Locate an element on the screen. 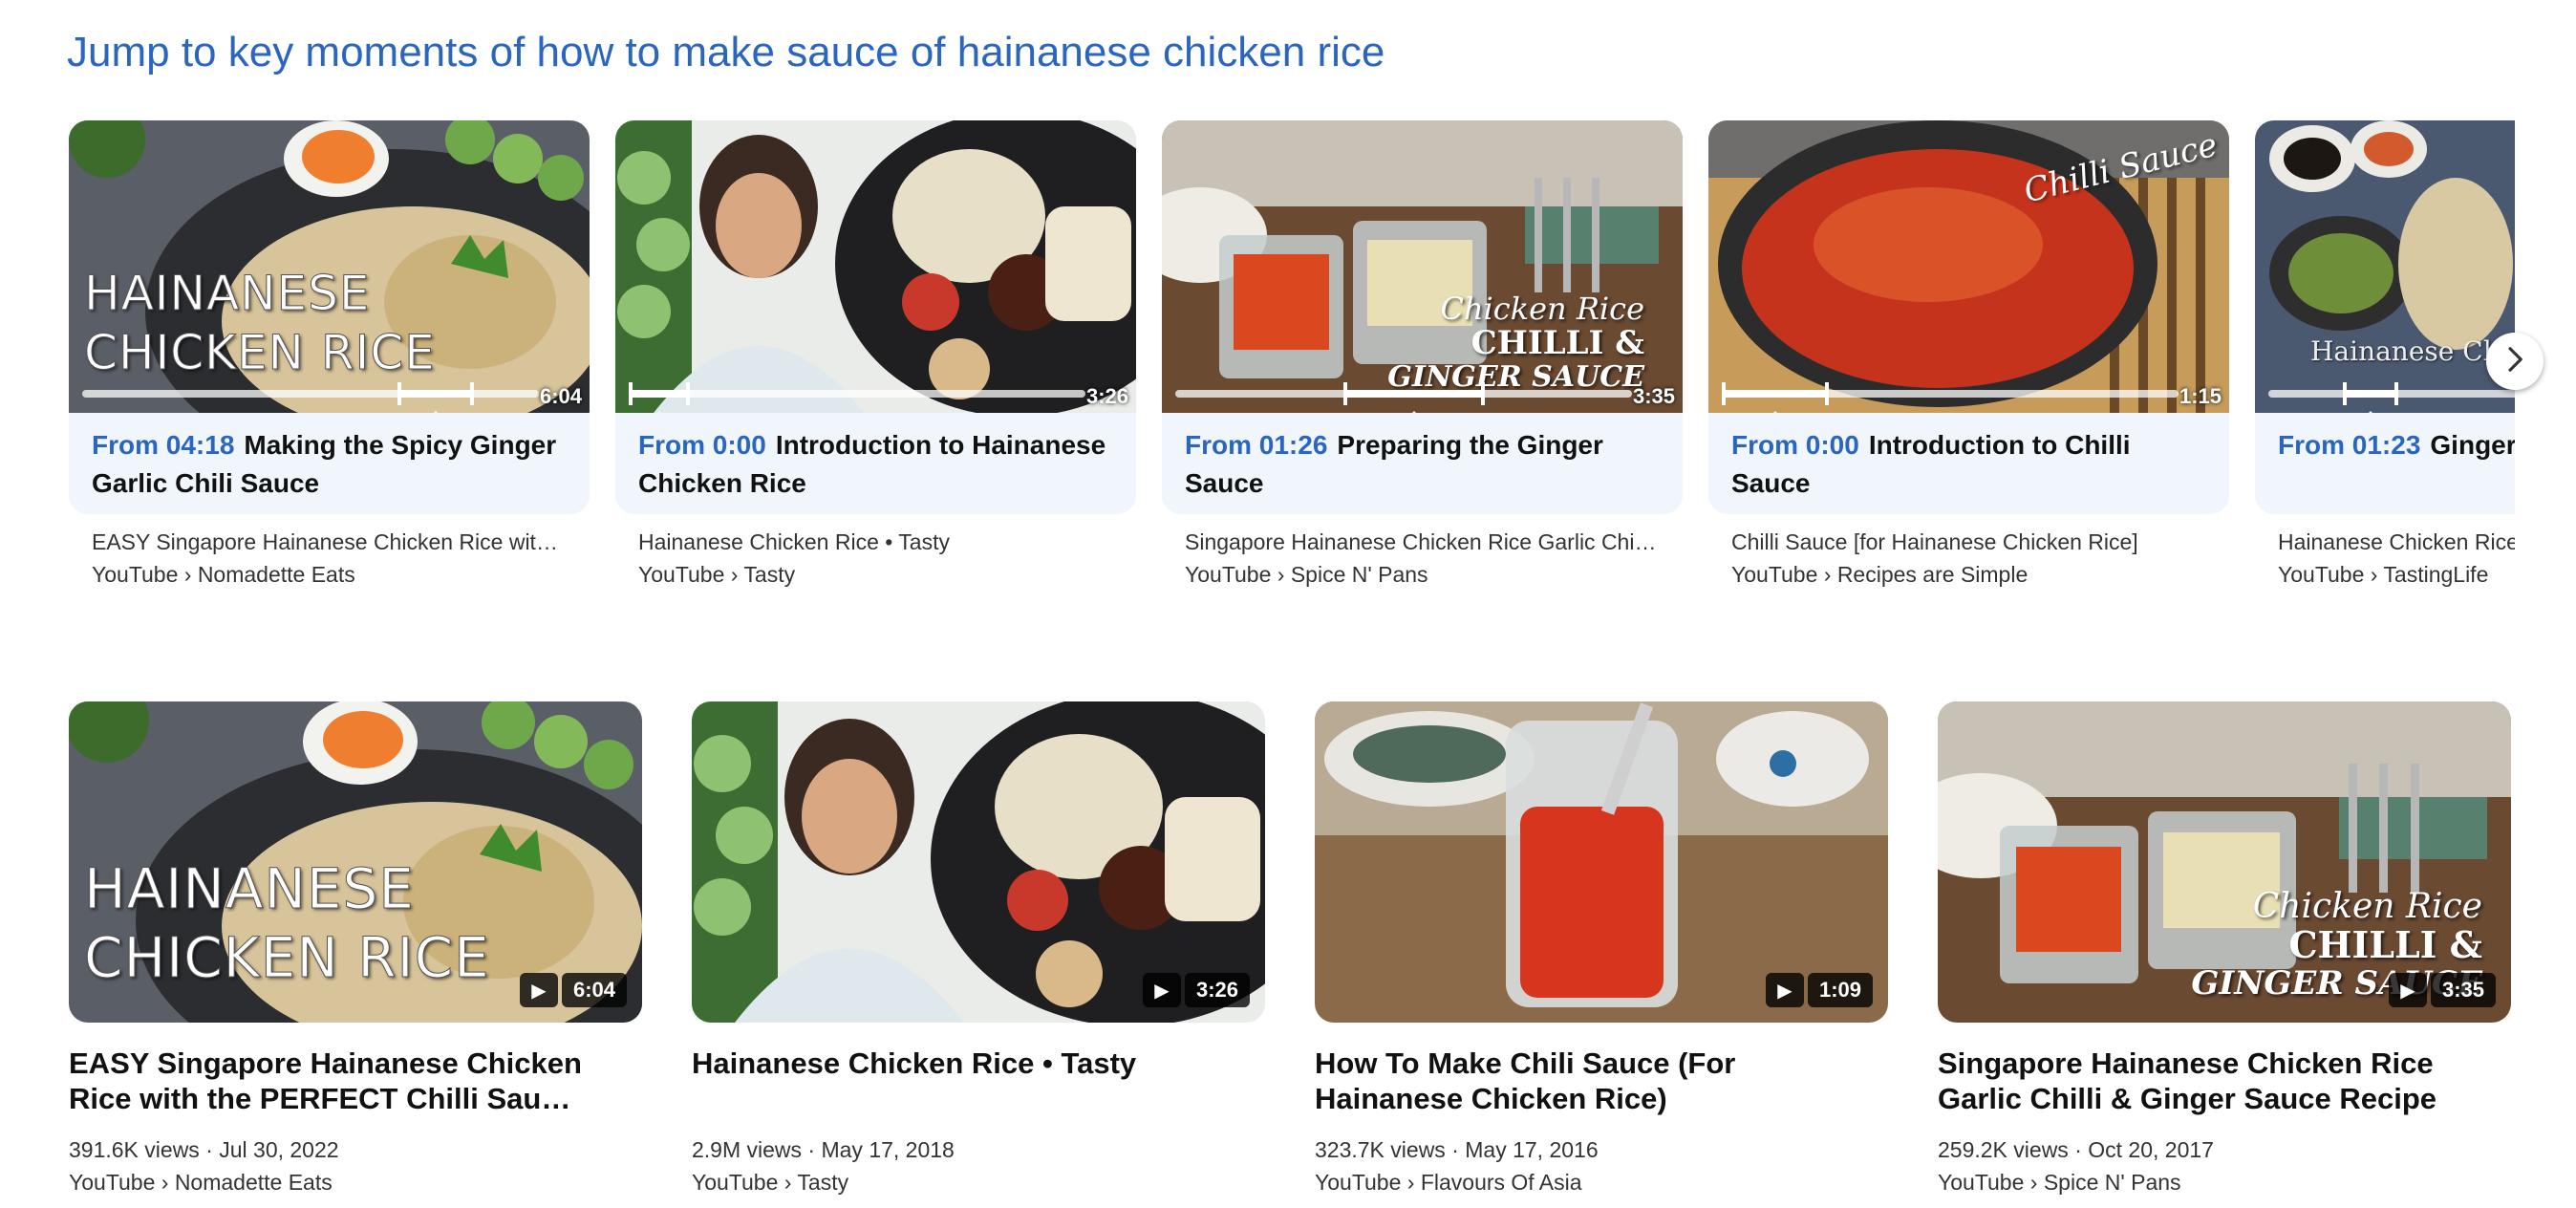 Image resolution: width=2576 pixels, height=1208 pixels. video-source: YouTube › TastingLife is located at coordinates (2383, 574).